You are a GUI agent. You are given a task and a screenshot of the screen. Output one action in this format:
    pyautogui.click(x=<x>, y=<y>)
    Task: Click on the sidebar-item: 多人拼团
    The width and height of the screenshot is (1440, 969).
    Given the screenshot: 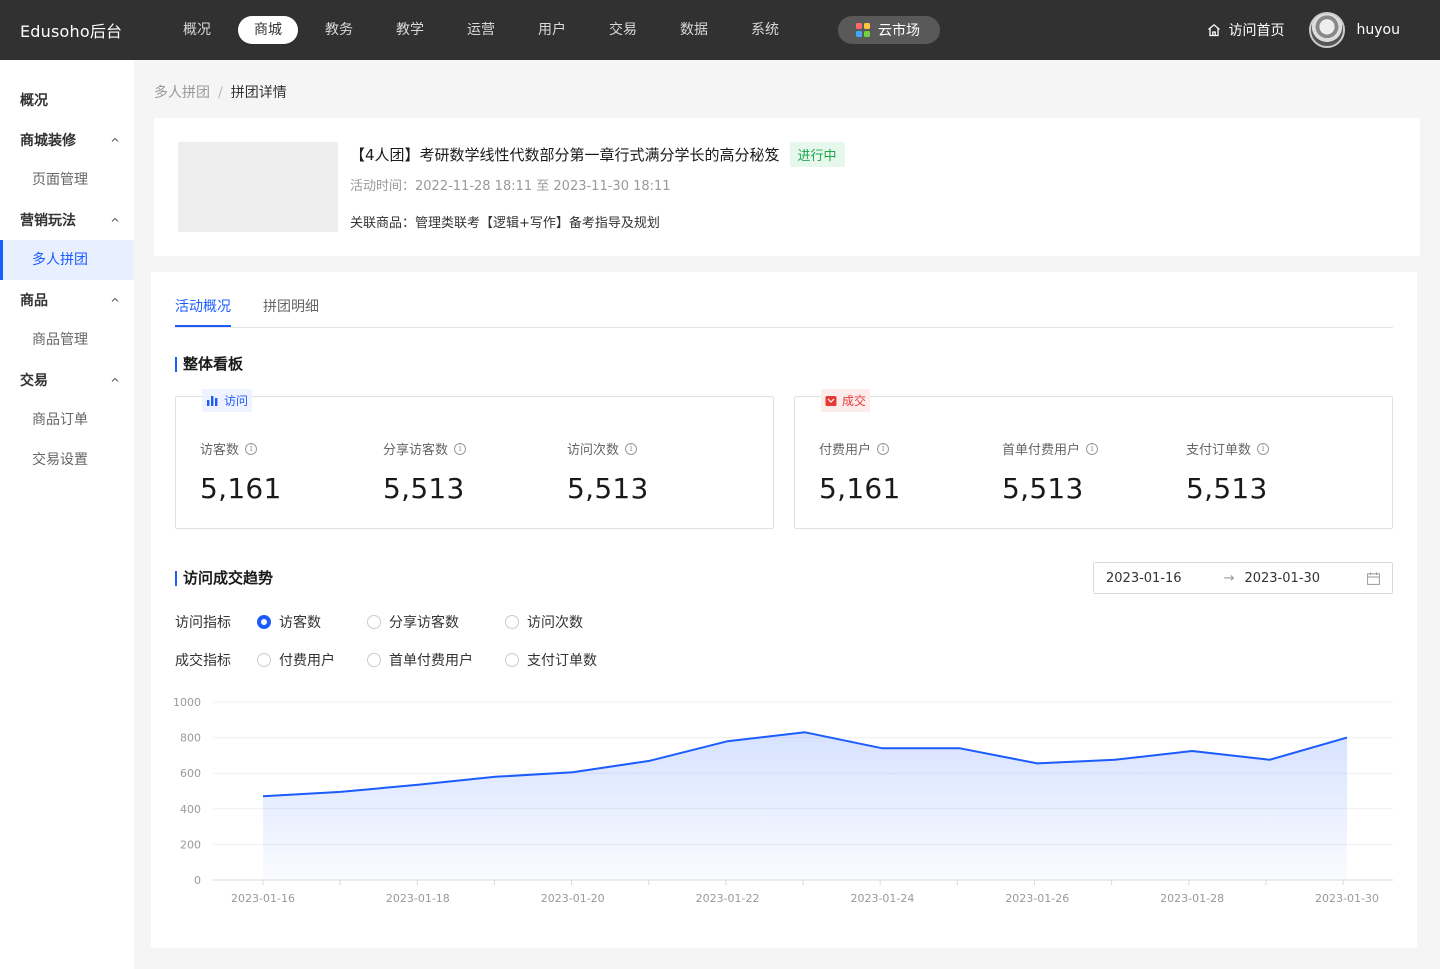 What is the action you would take?
    pyautogui.click(x=67, y=260)
    